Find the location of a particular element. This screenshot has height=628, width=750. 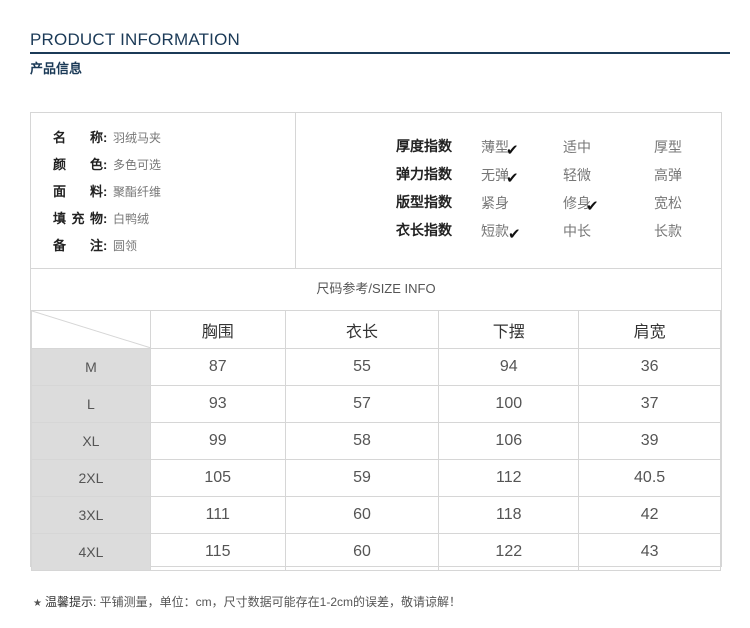

info-label: 面 料 is located at coordinates (78, 191).